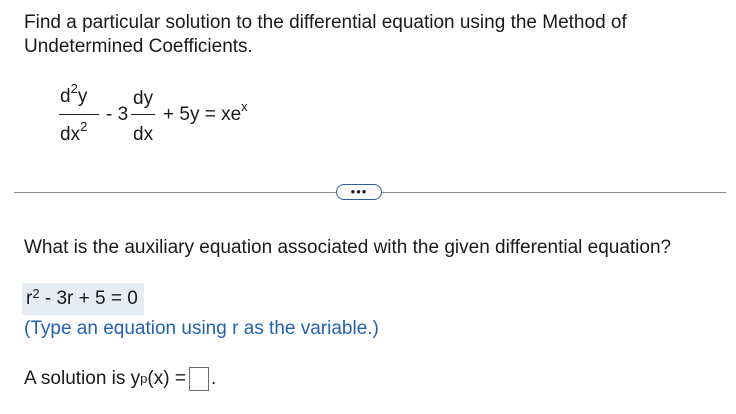 The image size is (736, 414). I want to click on second-derivative-denominator: dx2, so click(73, 133).